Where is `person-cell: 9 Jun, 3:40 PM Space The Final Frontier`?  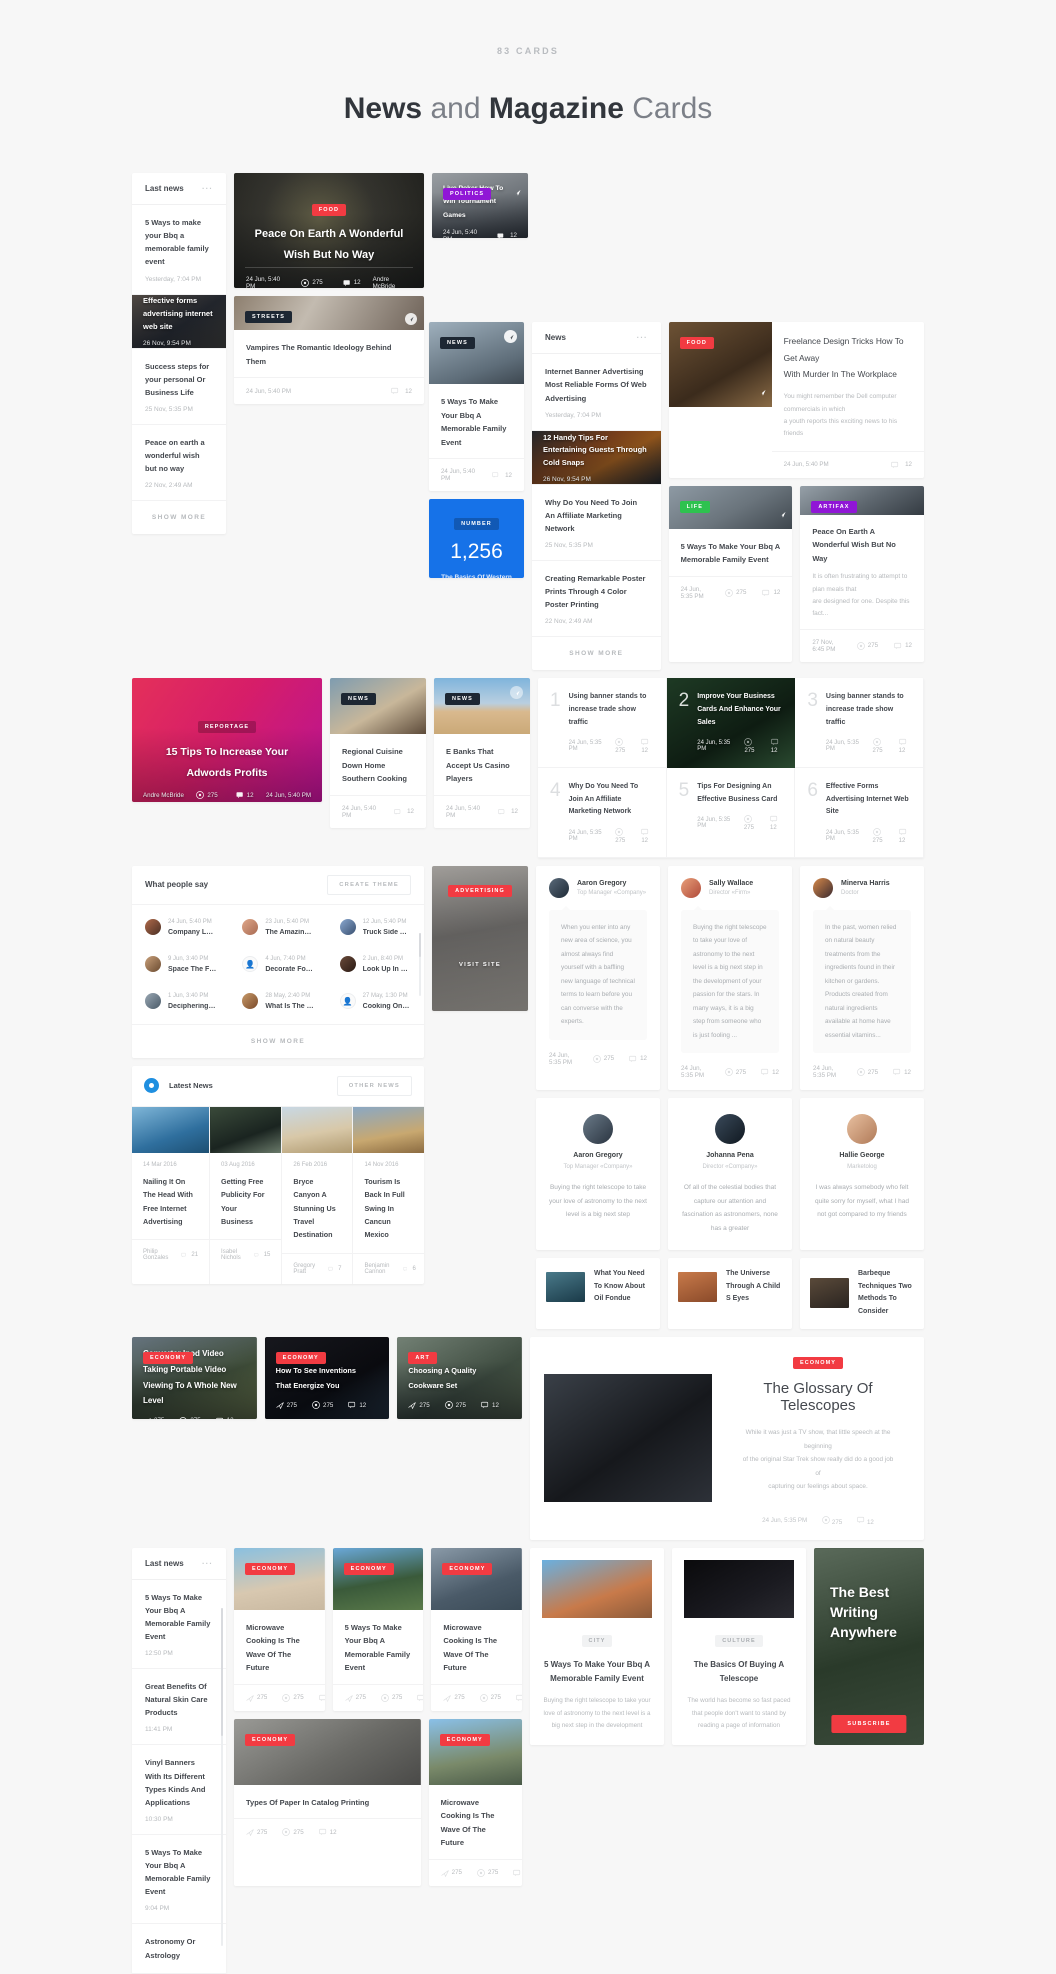 person-cell: 9 Jun, 3:40 PM Space The Final Frontier is located at coordinates (180, 964).